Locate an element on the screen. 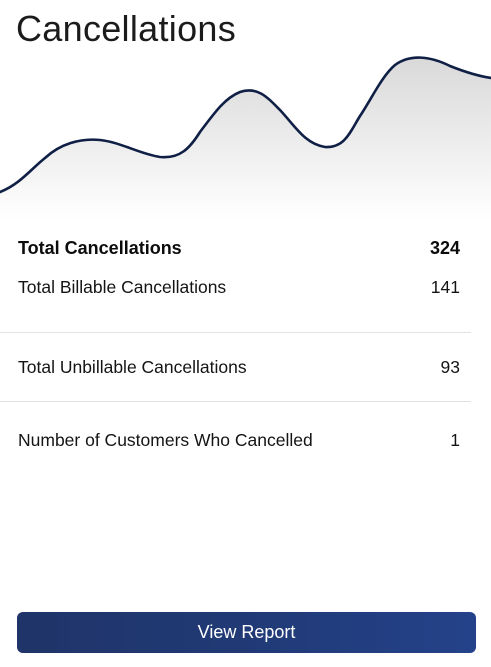 The width and height of the screenshot is (491, 667). view-report-button: View Report is located at coordinates (246, 632).